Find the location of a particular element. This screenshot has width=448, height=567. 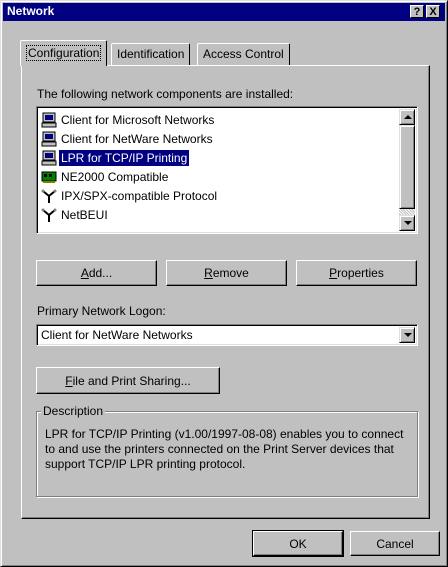

arrow-up-icon is located at coordinates (408, 117).